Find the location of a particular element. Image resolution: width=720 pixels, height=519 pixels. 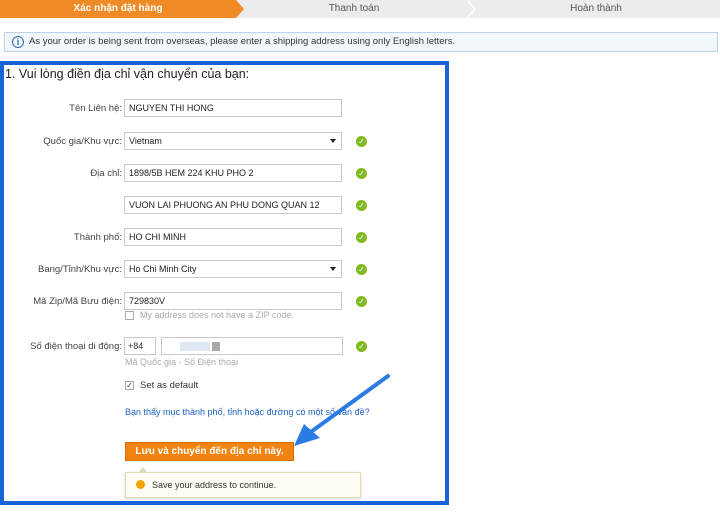

tooltip-arrow is located at coordinates (143, 470).